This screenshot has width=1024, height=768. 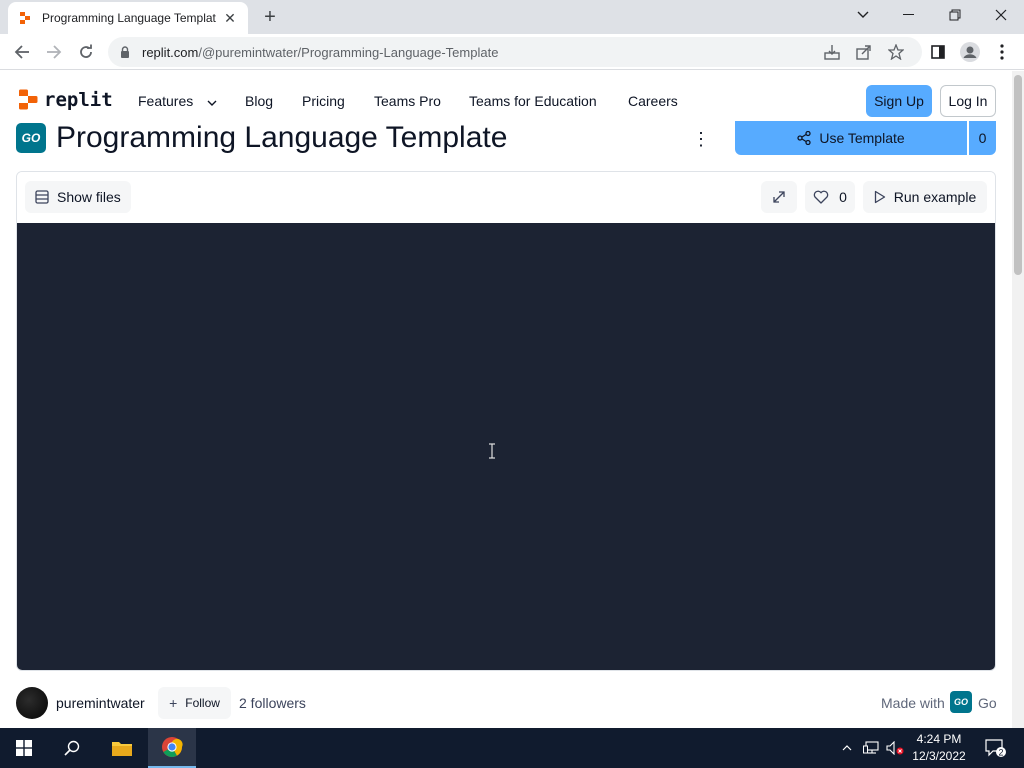 What do you see at coordinates (879, 197) in the screenshot?
I see `play-icon` at bounding box center [879, 197].